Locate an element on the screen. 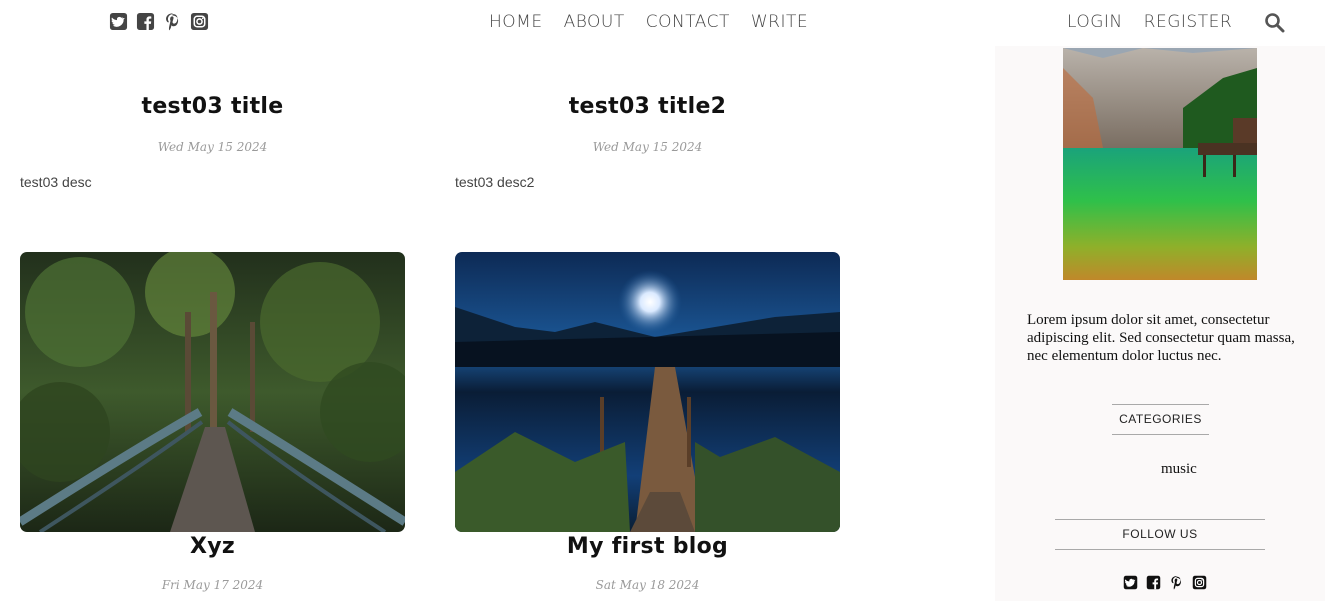  register-link: REGISTER is located at coordinates (1188, 22).